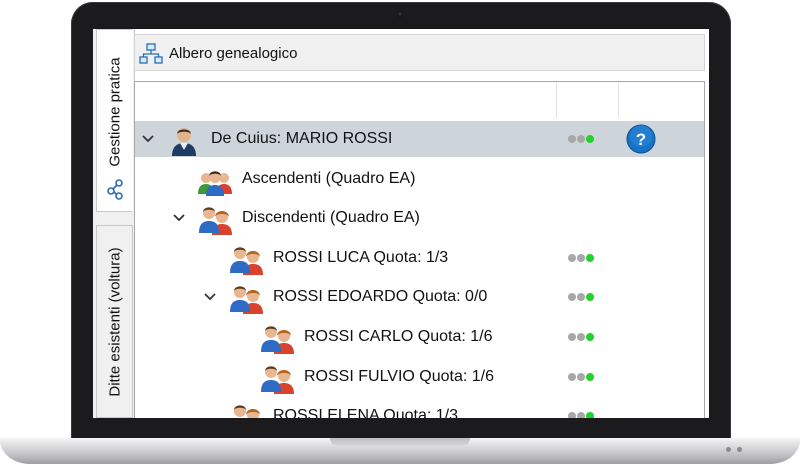  Describe the element at coordinates (329, 178) in the screenshot. I see `tree-row-label: Ascendenti (Quadro EA)` at that location.